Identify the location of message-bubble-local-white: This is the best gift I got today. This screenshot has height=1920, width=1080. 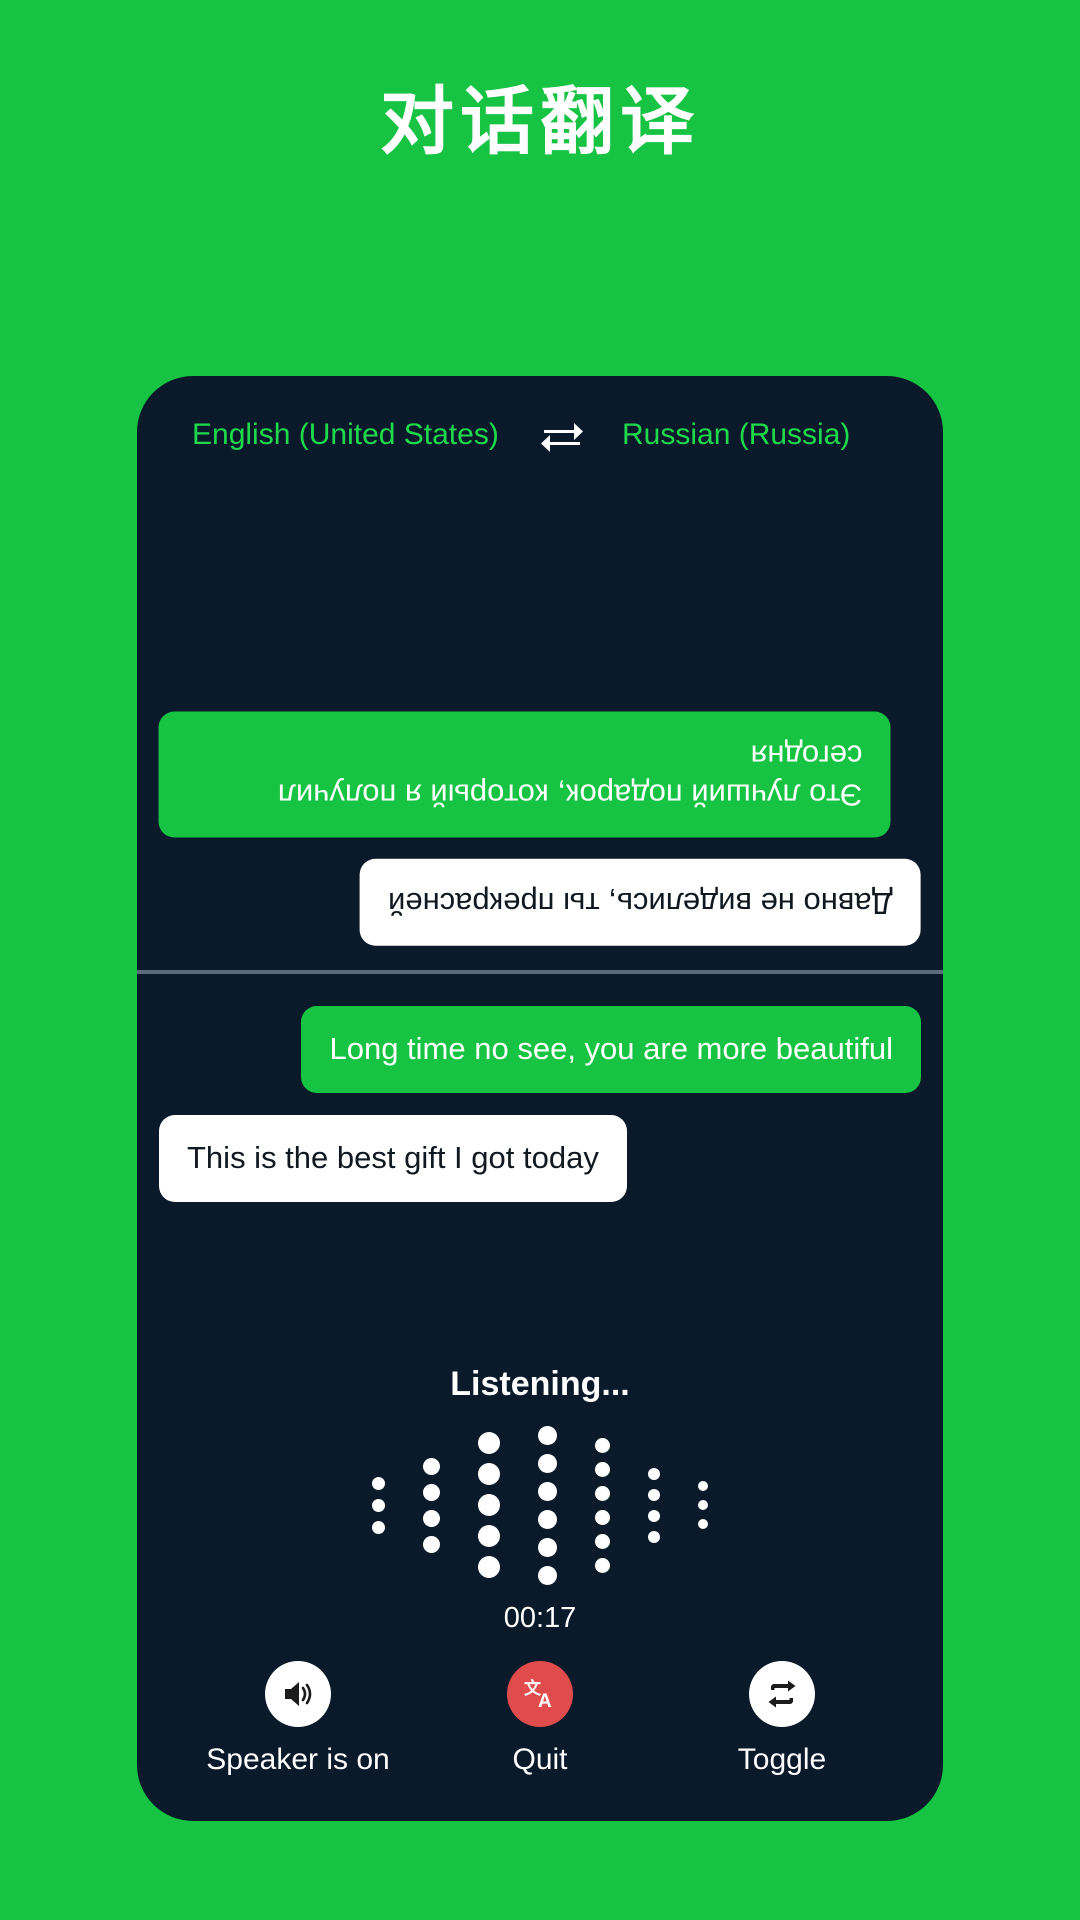
(393, 1158).